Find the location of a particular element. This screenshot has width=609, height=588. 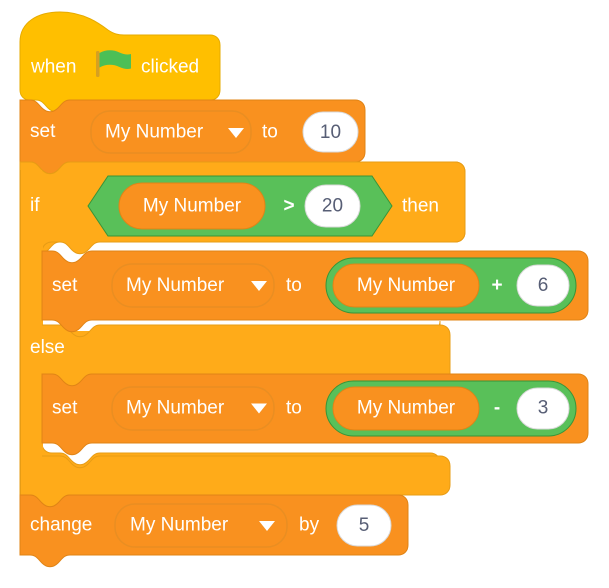

reporter-block-add: My Number + 6 is located at coordinates (451, 285).